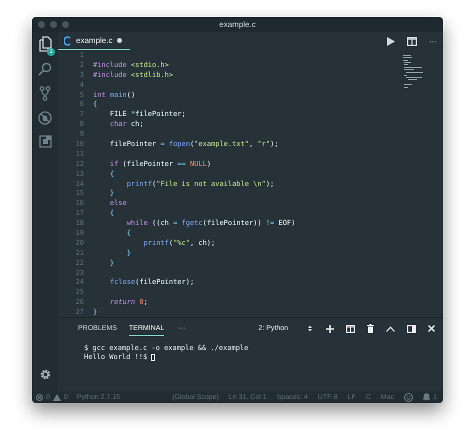 The width and height of the screenshot is (474, 447). I want to click on panel-layout-icon, so click(411, 328).